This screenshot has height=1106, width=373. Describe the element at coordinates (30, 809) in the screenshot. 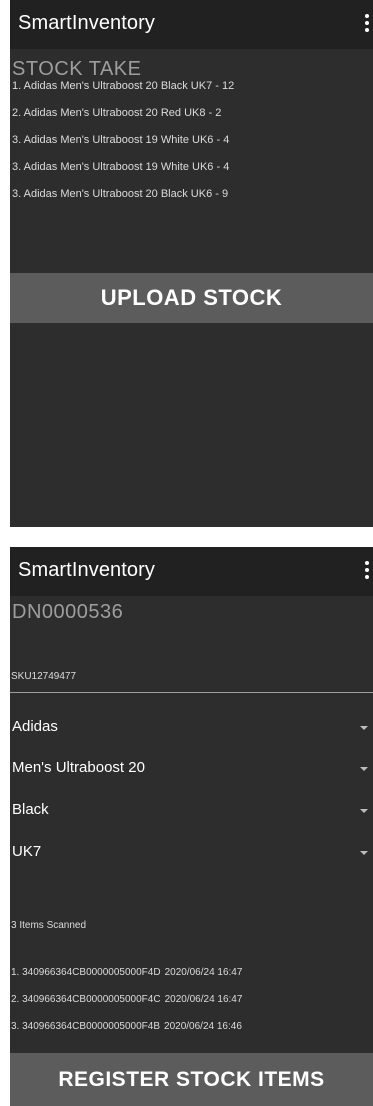

I see `color-value: Black` at that location.